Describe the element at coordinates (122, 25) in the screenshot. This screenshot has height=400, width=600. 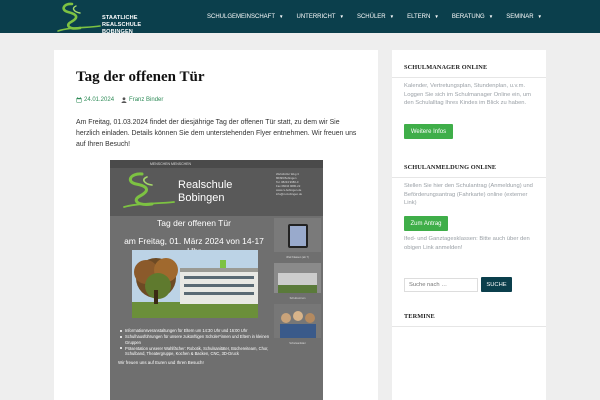
I see `logo-text: STAATLICHE REALSCHULE BOBINGEN` at that location.